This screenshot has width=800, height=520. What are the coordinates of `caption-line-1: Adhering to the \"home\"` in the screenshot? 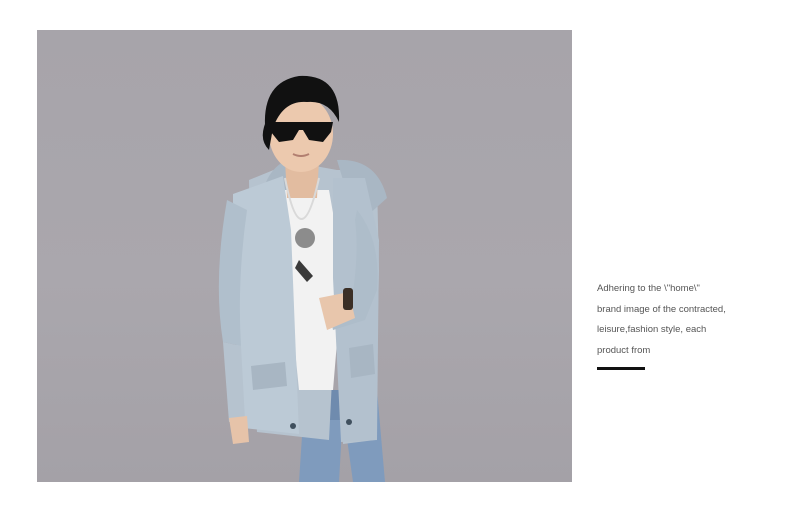 It's located at (648, 288).